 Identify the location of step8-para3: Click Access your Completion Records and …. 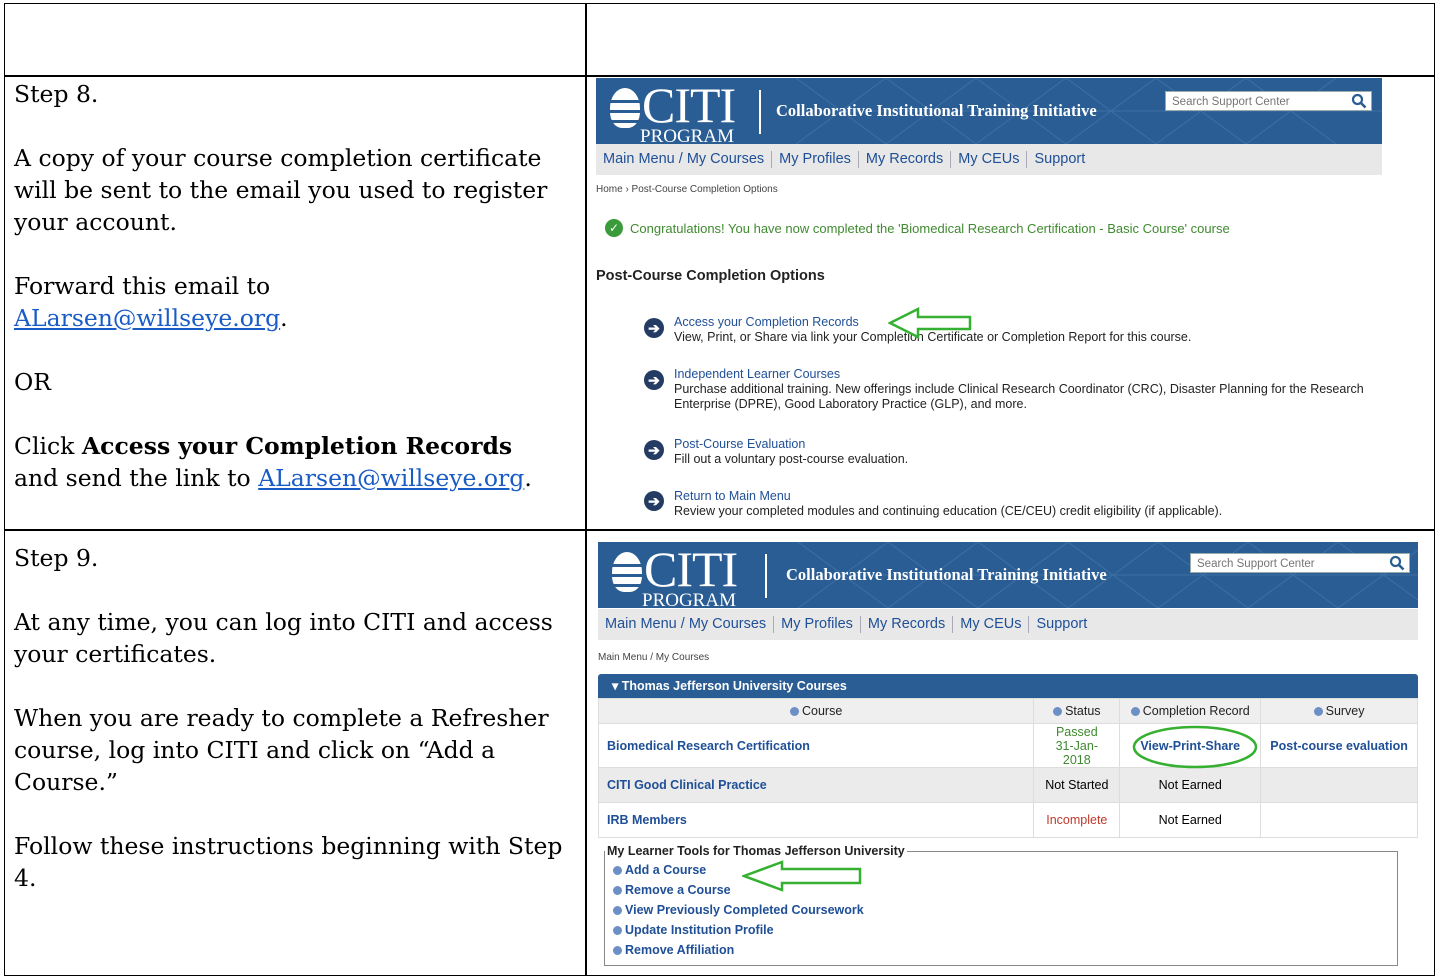
(294, 462).